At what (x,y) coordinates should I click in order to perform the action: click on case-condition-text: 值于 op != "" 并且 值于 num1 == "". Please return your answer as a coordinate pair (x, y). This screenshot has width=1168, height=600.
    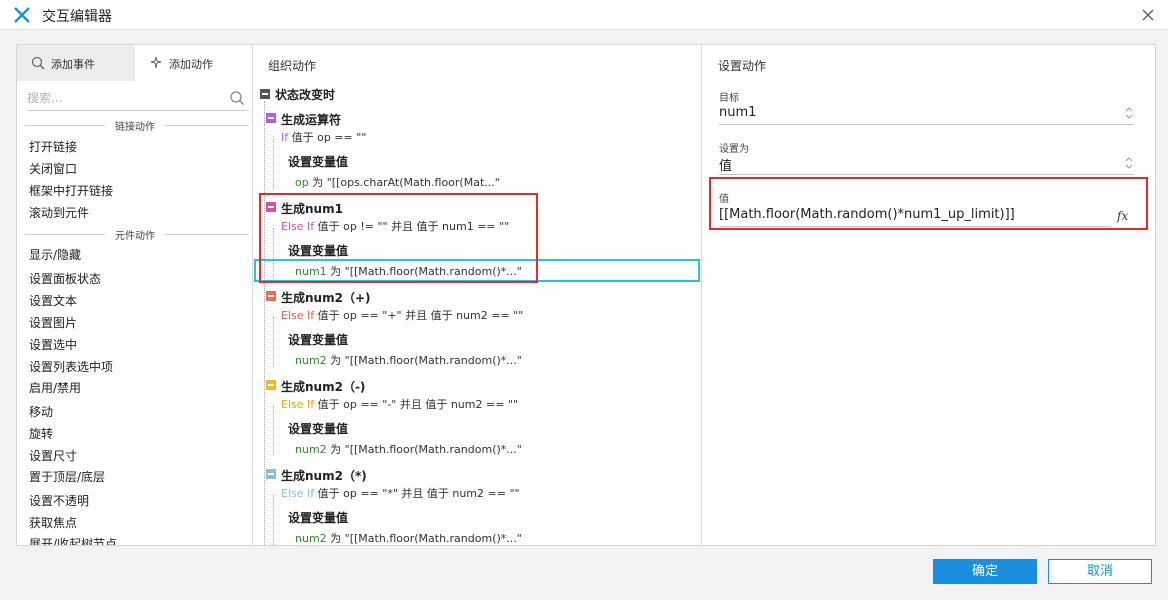
    Looking at the image, I should click on (412, 226).